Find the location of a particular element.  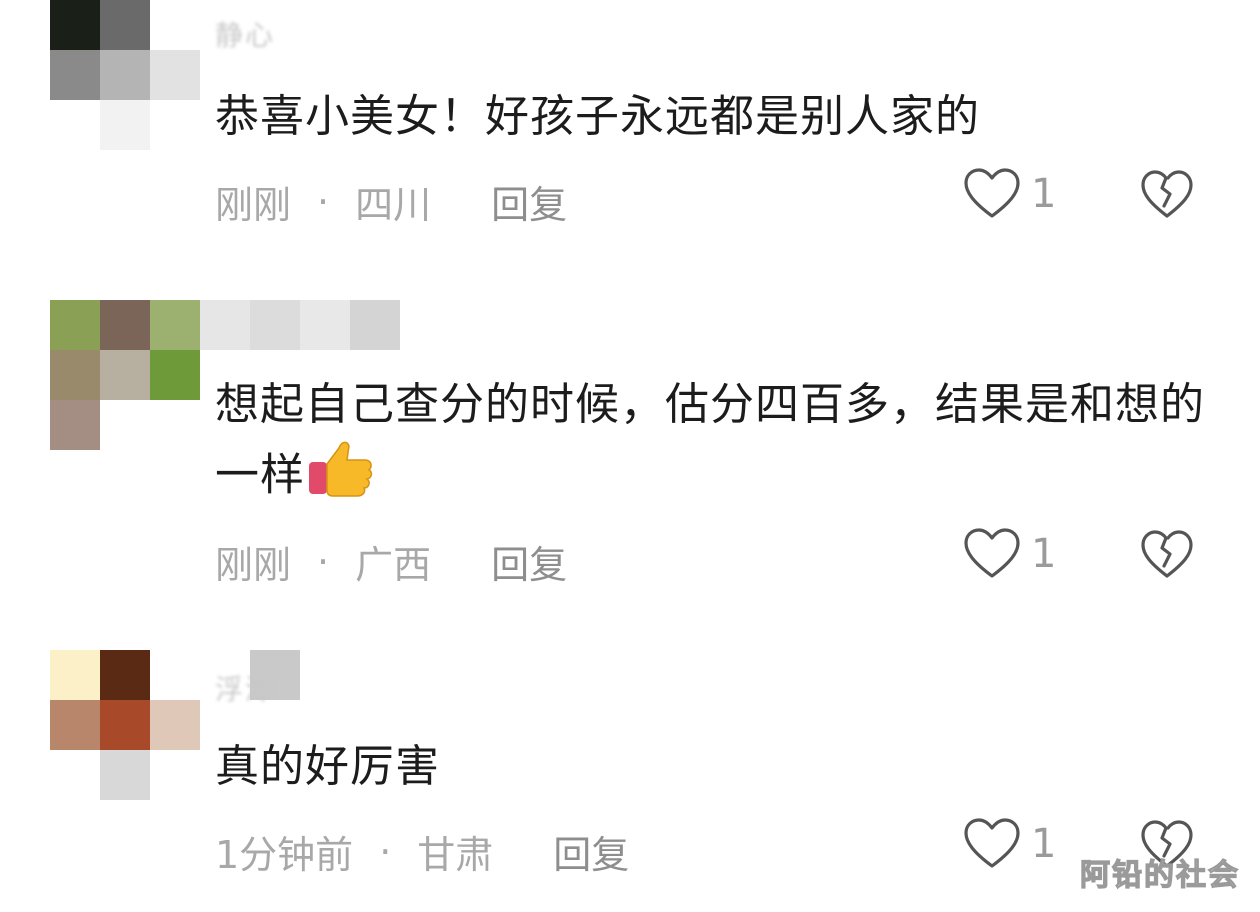

comment-text: 真的好厉害 is located at coordinates (327, 766).